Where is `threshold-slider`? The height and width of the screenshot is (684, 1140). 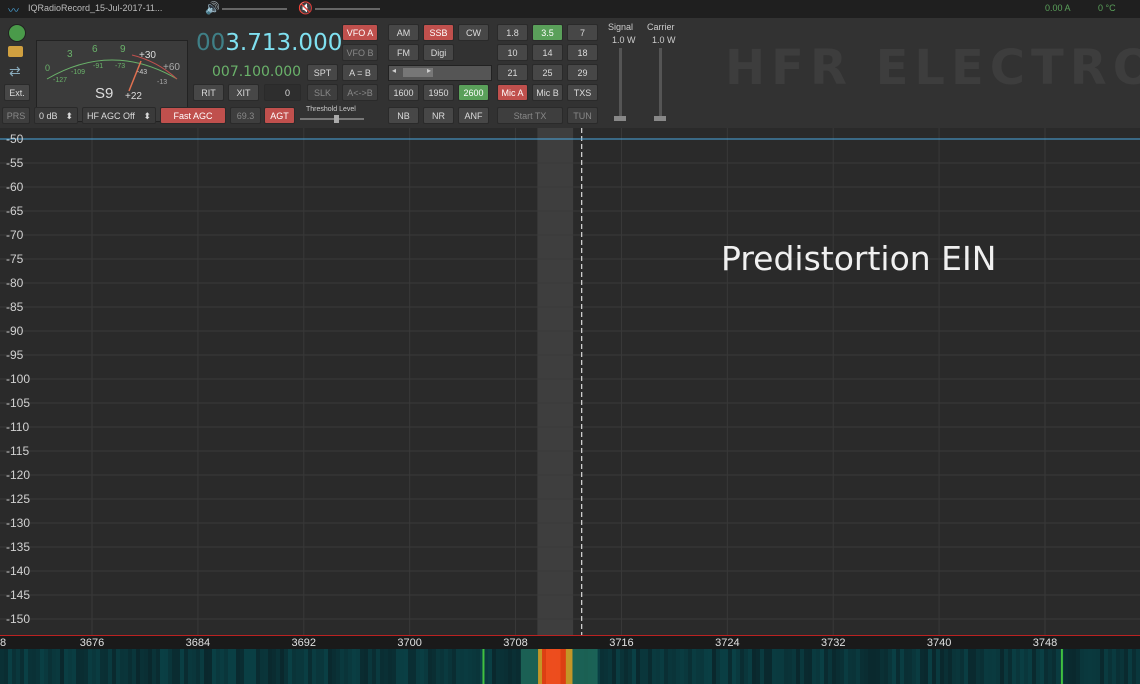
threshold-slider is located at coordinates (332, 119).